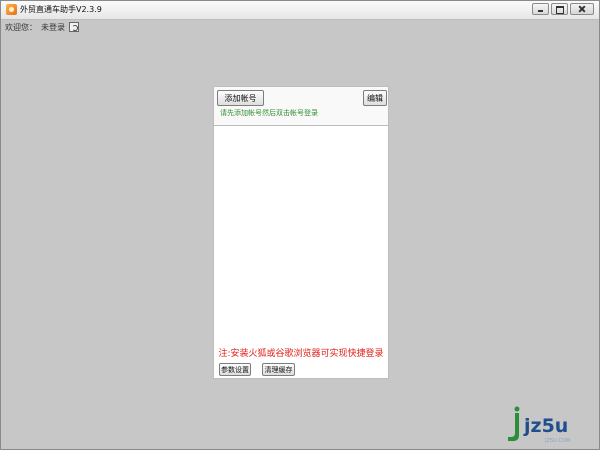  I want to click on add-account-button: 添加帐号, so click(240, 98).